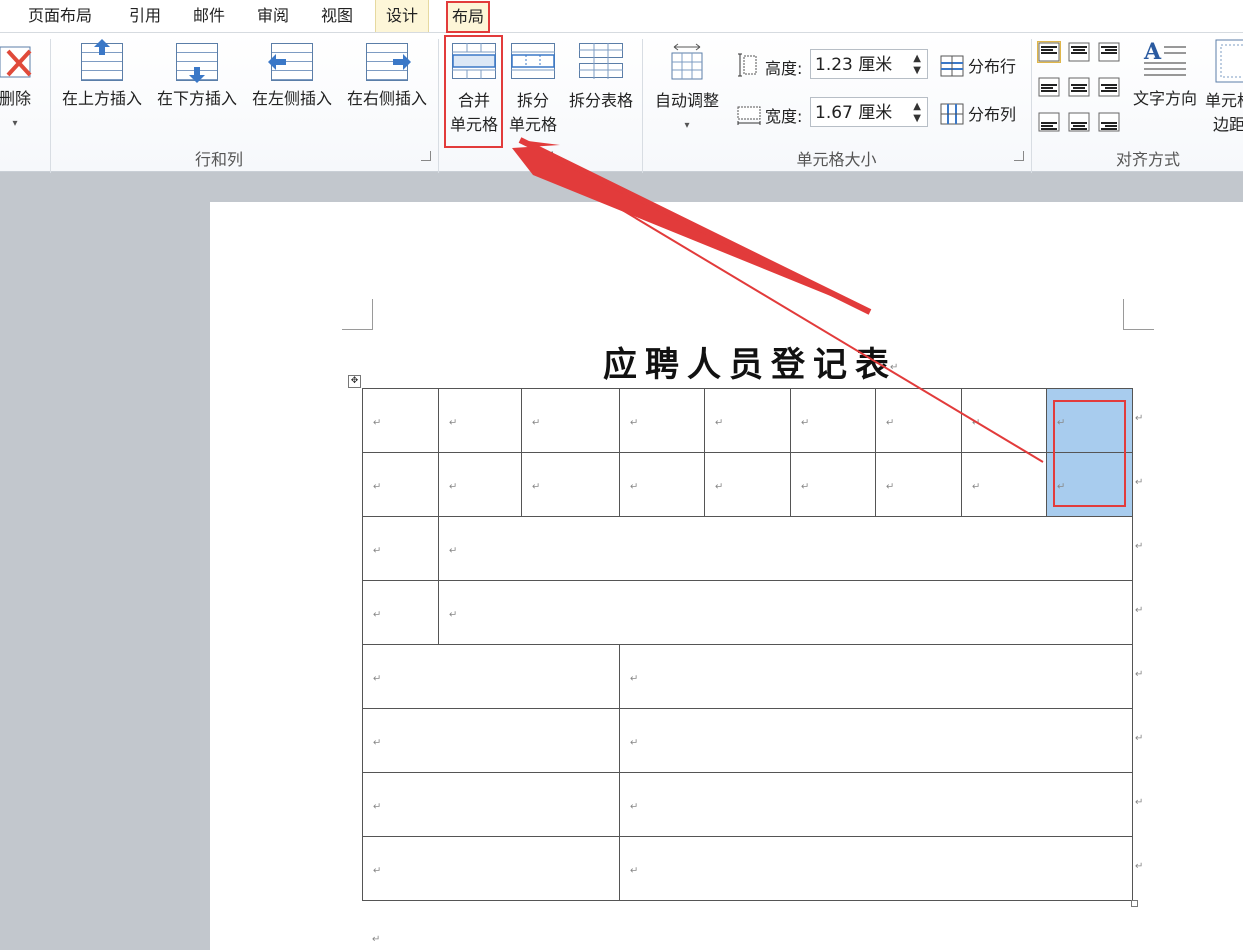  What do you see at coordinates (60, 16) in the screenshot?
I see `tab-page-layout: 页面布局` at bounding box center [60, 16].